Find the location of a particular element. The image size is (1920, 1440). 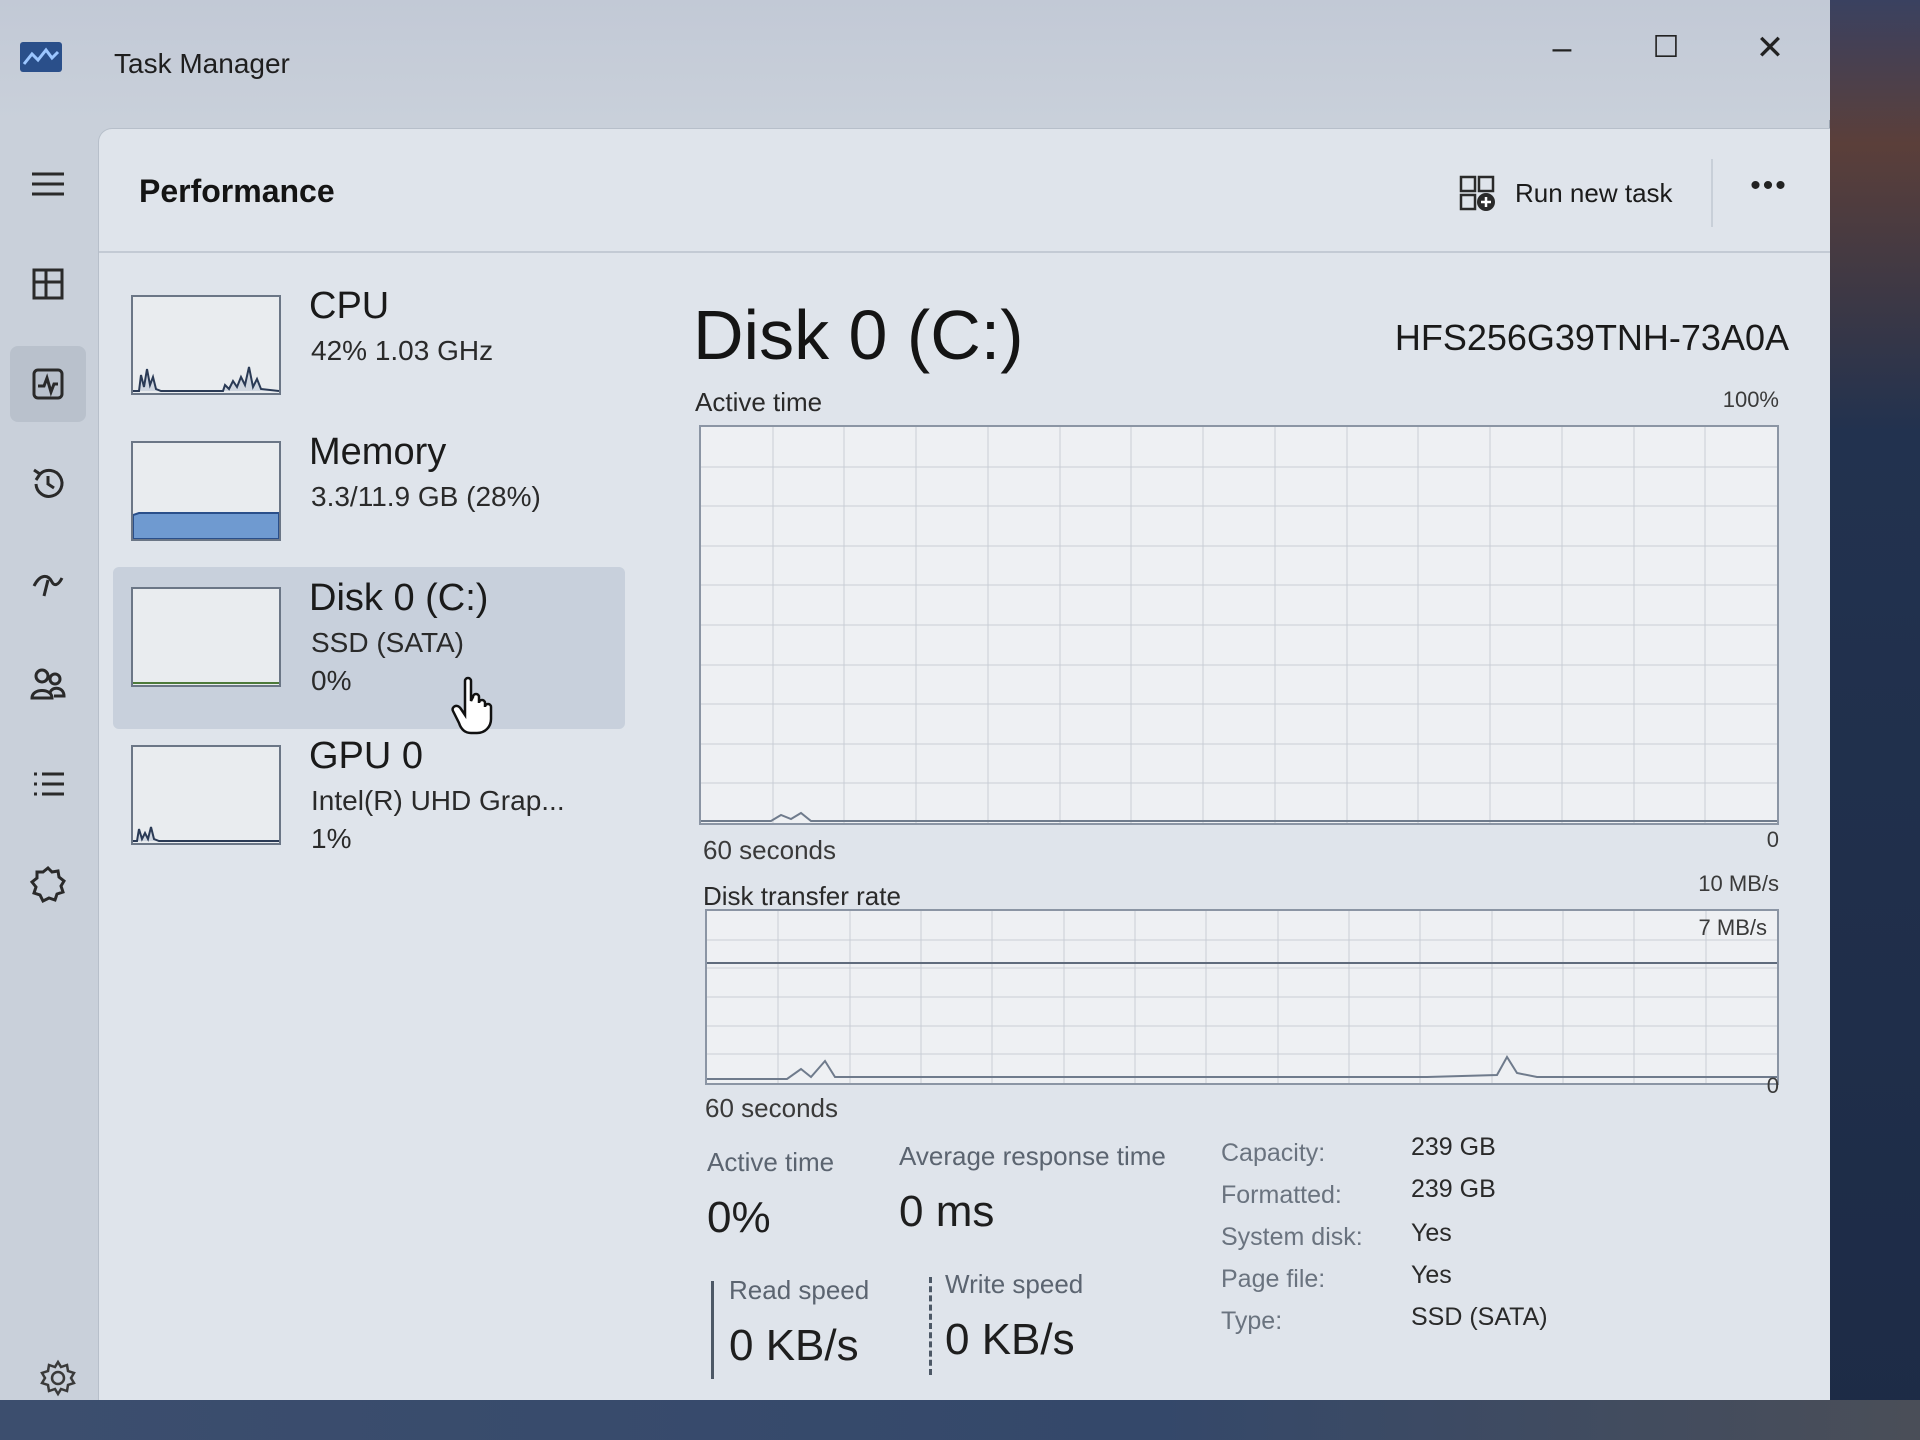

device-item-gpu0: GPU 0 Intel(R) UHD Grap... 1% is located at coordinates (369, 806).